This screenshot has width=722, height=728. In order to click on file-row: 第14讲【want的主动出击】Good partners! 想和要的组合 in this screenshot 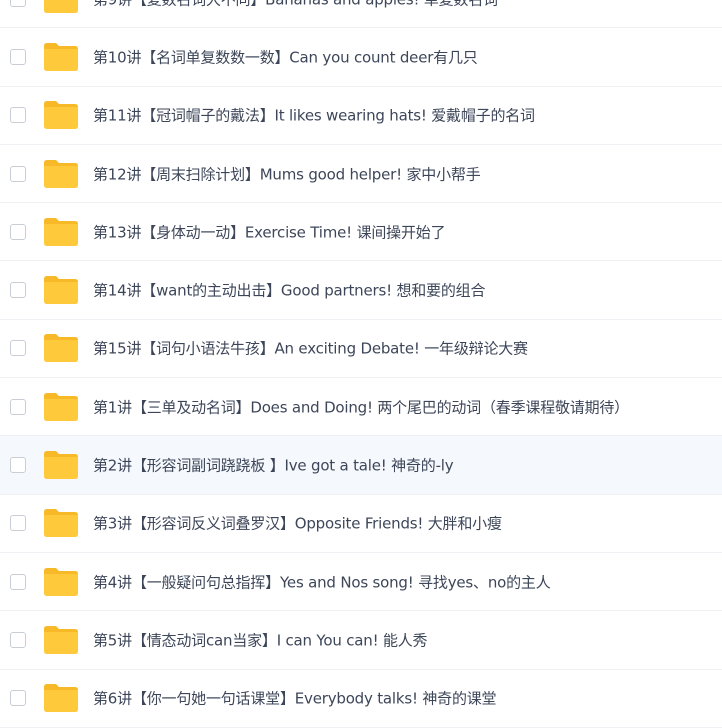, I will do `click(361, 290)`.